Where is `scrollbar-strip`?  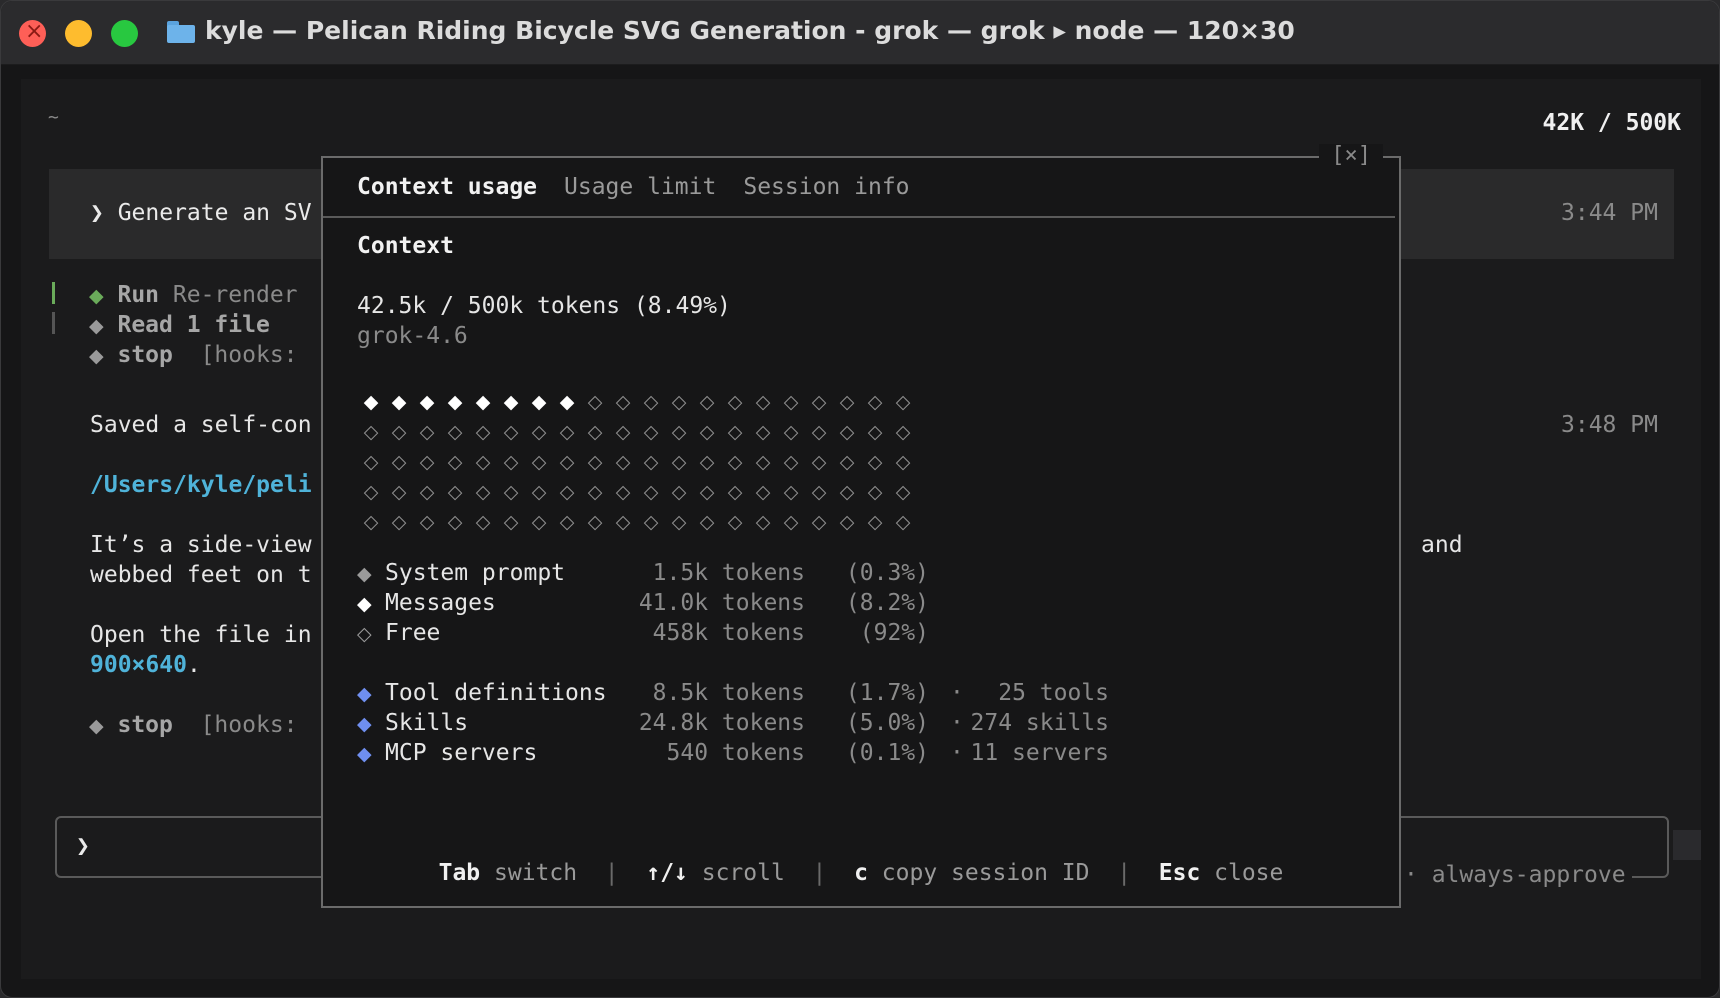
scrollbar-strip is located at coordinates (1687, 845).